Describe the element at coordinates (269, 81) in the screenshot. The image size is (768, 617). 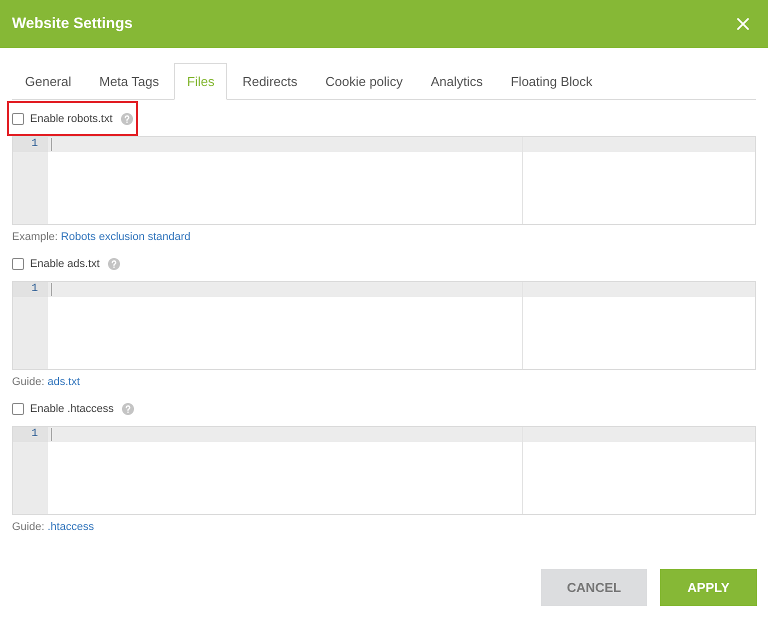
I see `tab: Redirects` at that location.